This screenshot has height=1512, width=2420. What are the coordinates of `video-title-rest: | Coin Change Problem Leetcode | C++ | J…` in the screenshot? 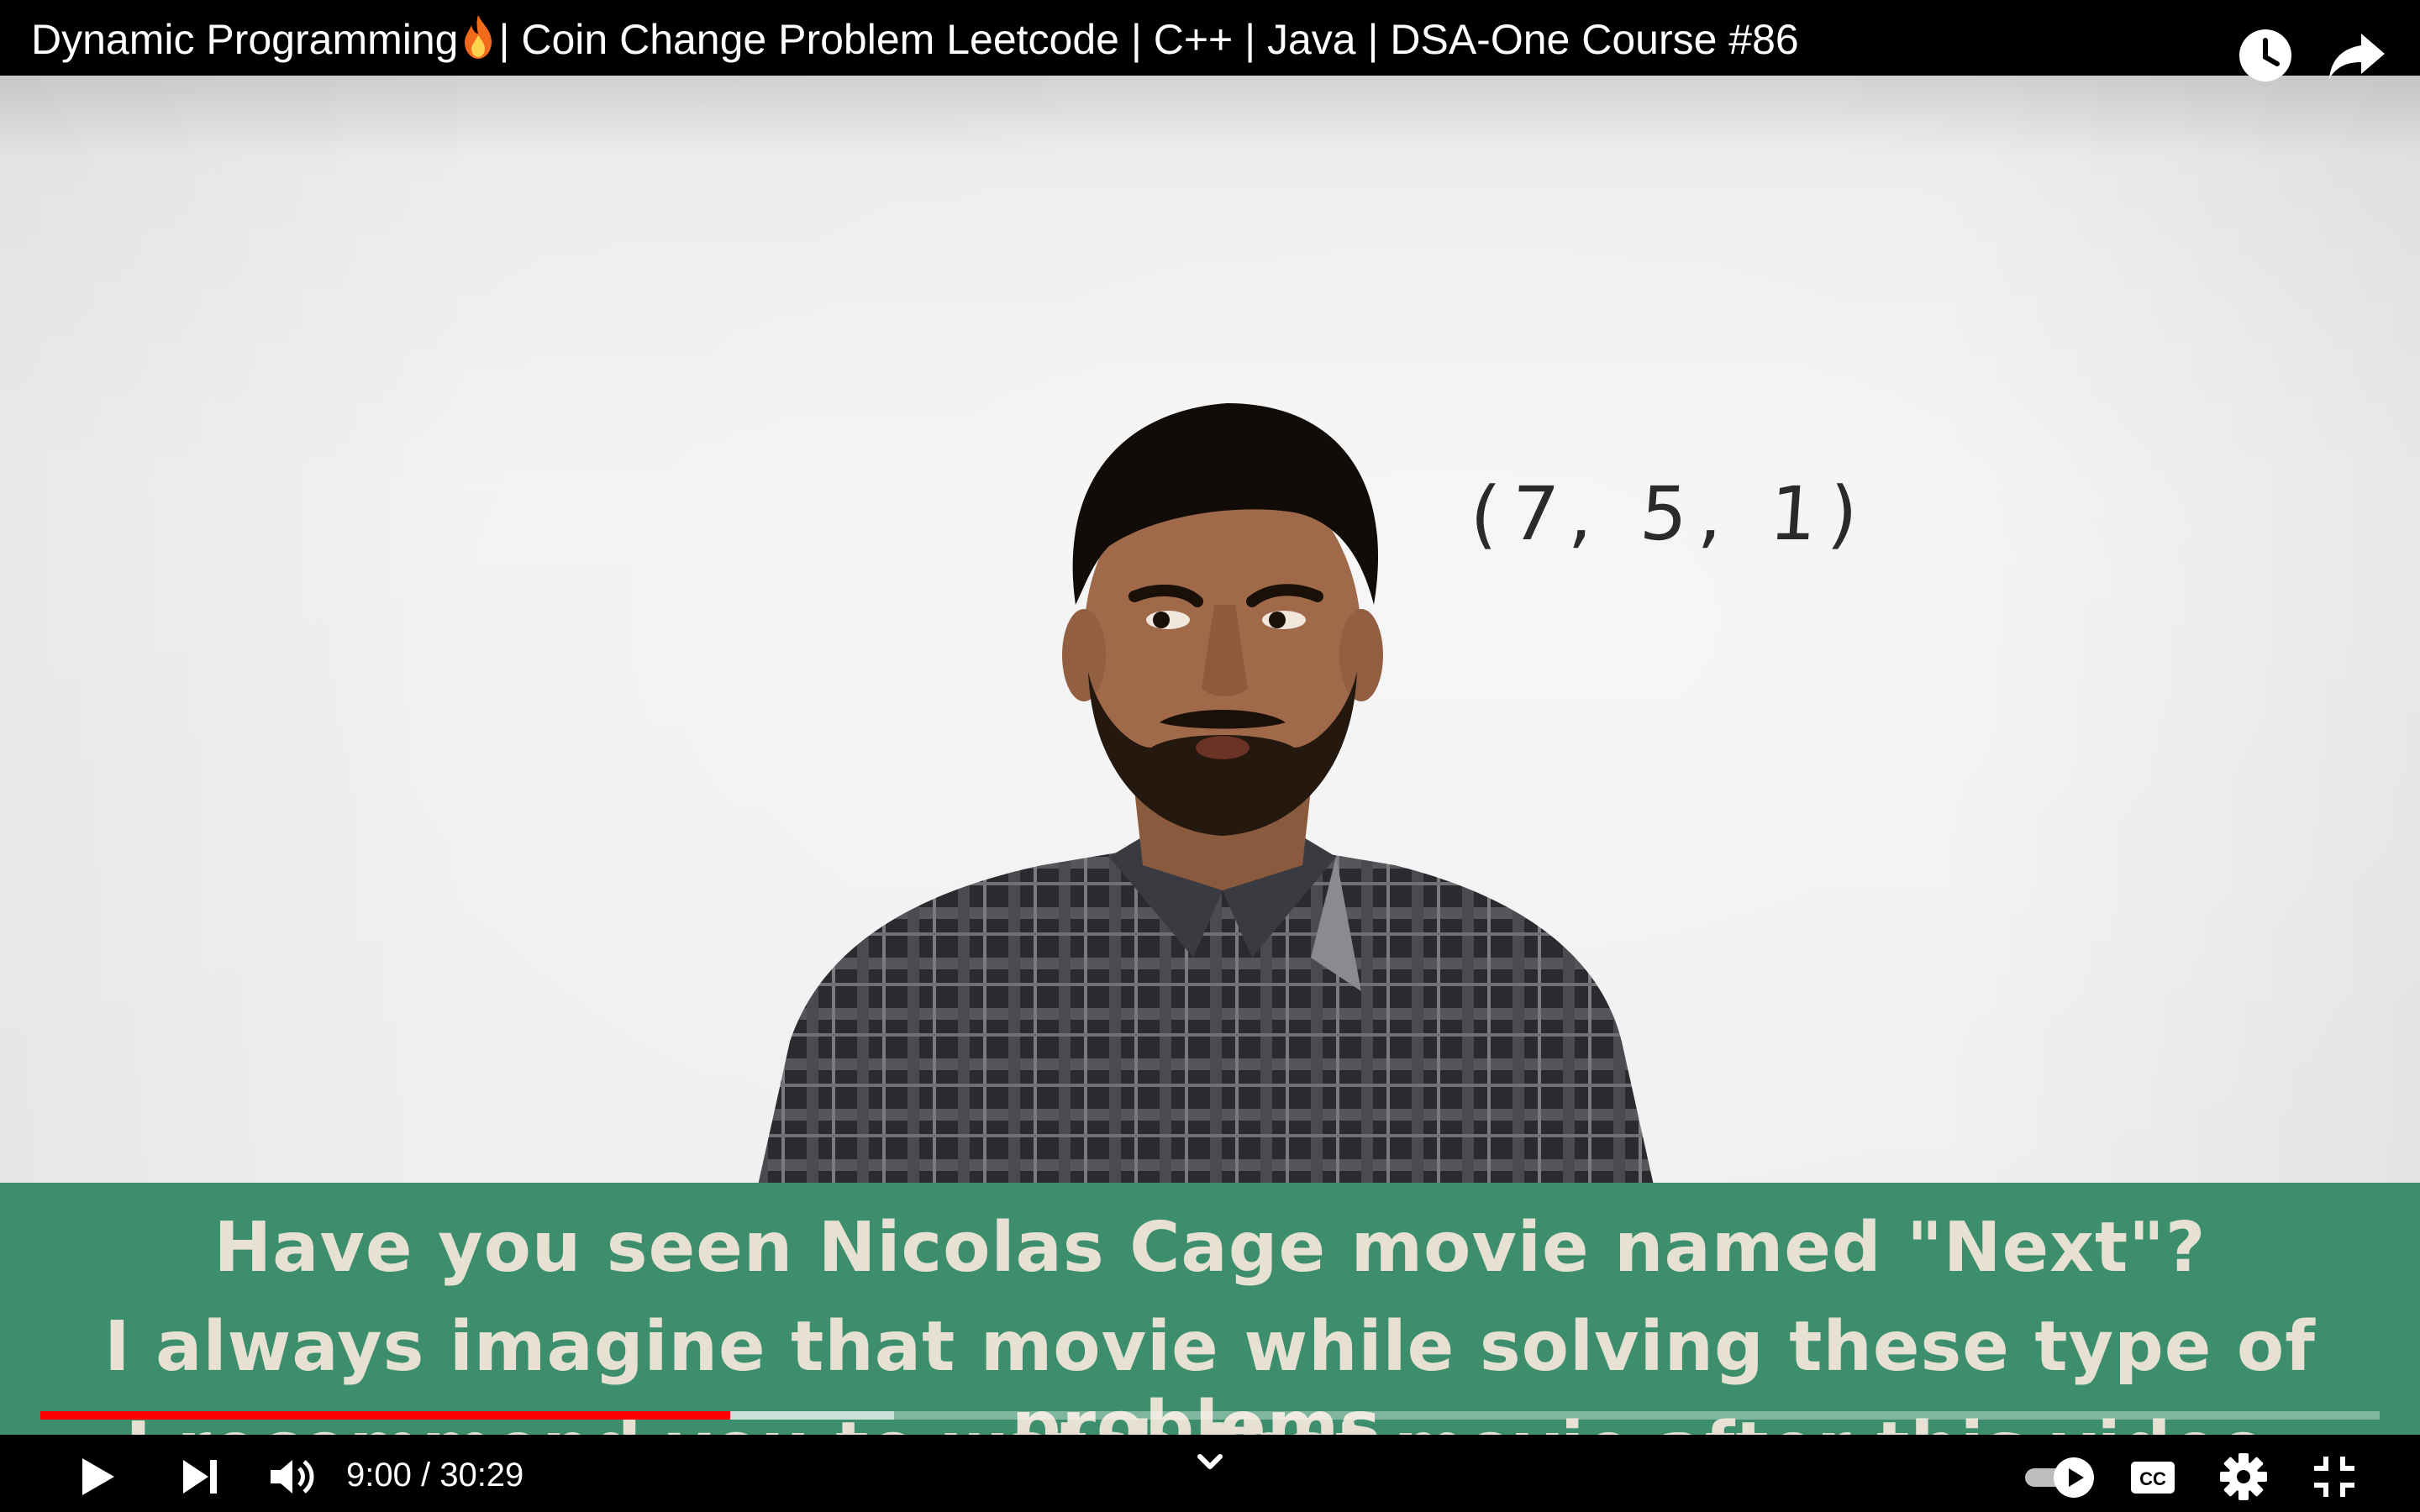 It's located at (1148, 39).